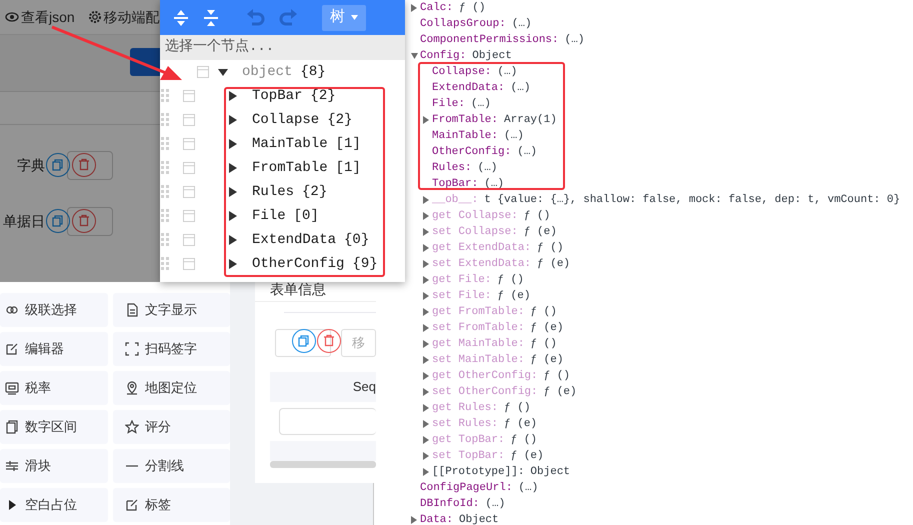 The width and height of the screenshot is (913, 525). Describe the element at coordinates (282, 144) in the screenshot. I see `tree-row: MainTable [1]` at that location.